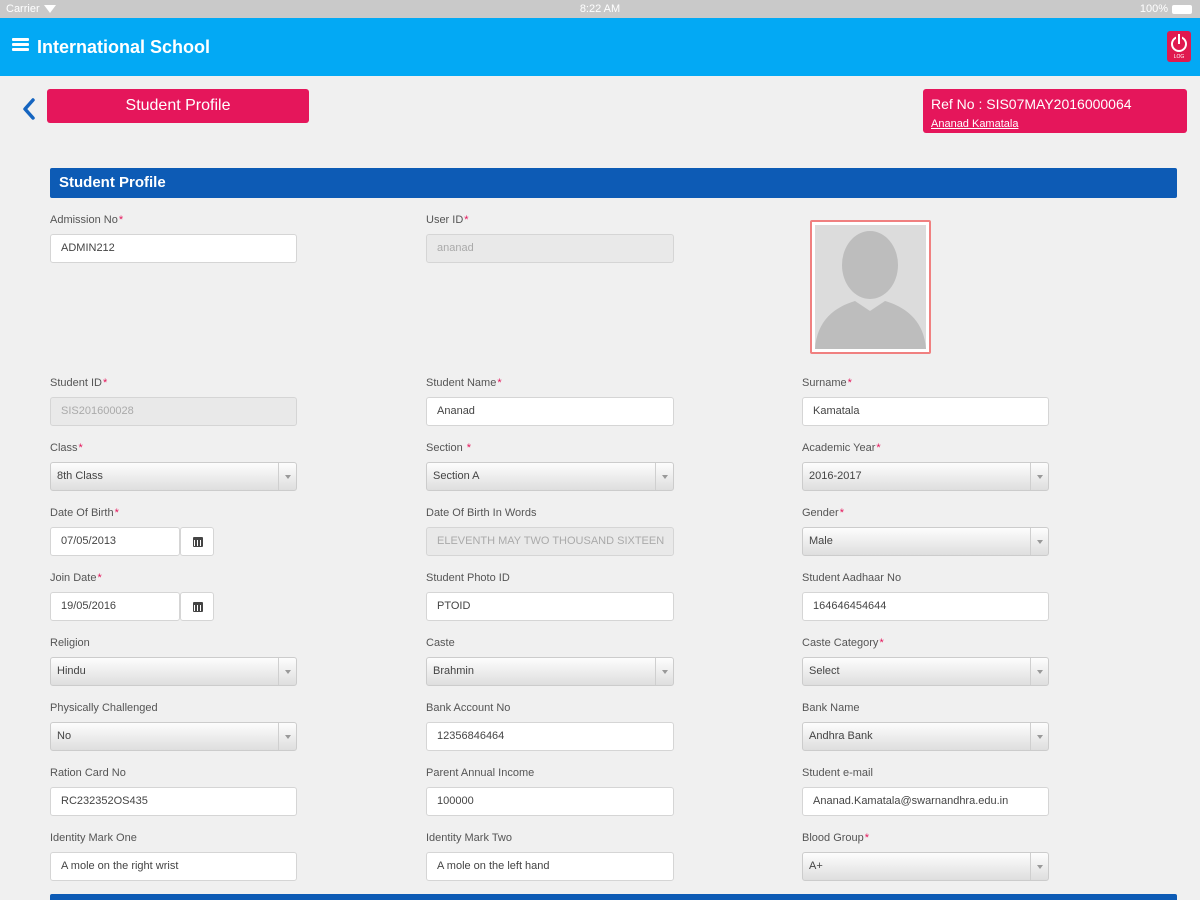 The image size is (1200, 900). I want to click on religion-label: Religion, so click(70, 643).